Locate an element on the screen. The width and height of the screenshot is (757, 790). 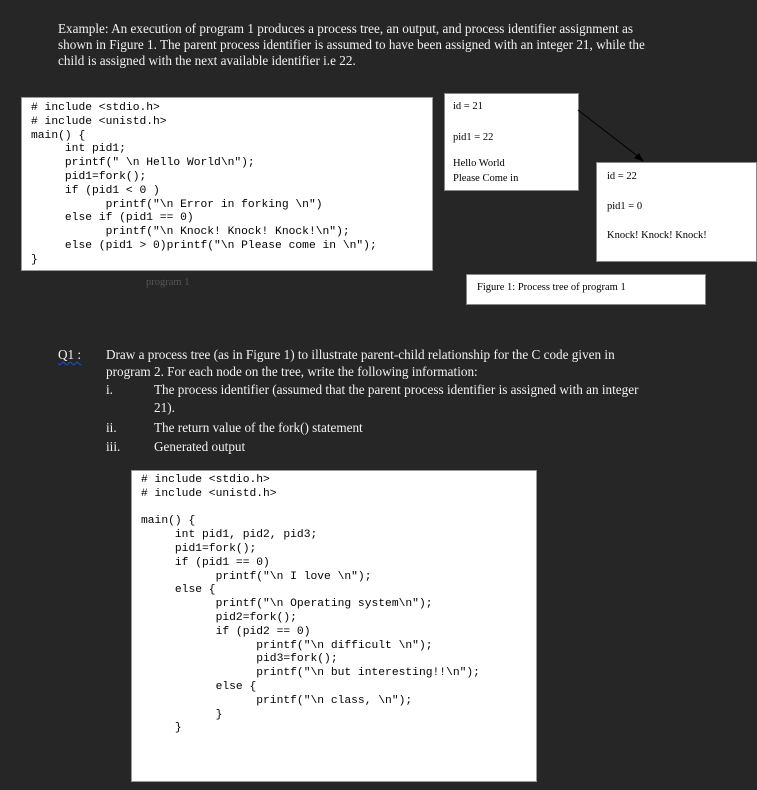
child-output: Knock! Knock! Knock! is located at coordinates (657, 235).